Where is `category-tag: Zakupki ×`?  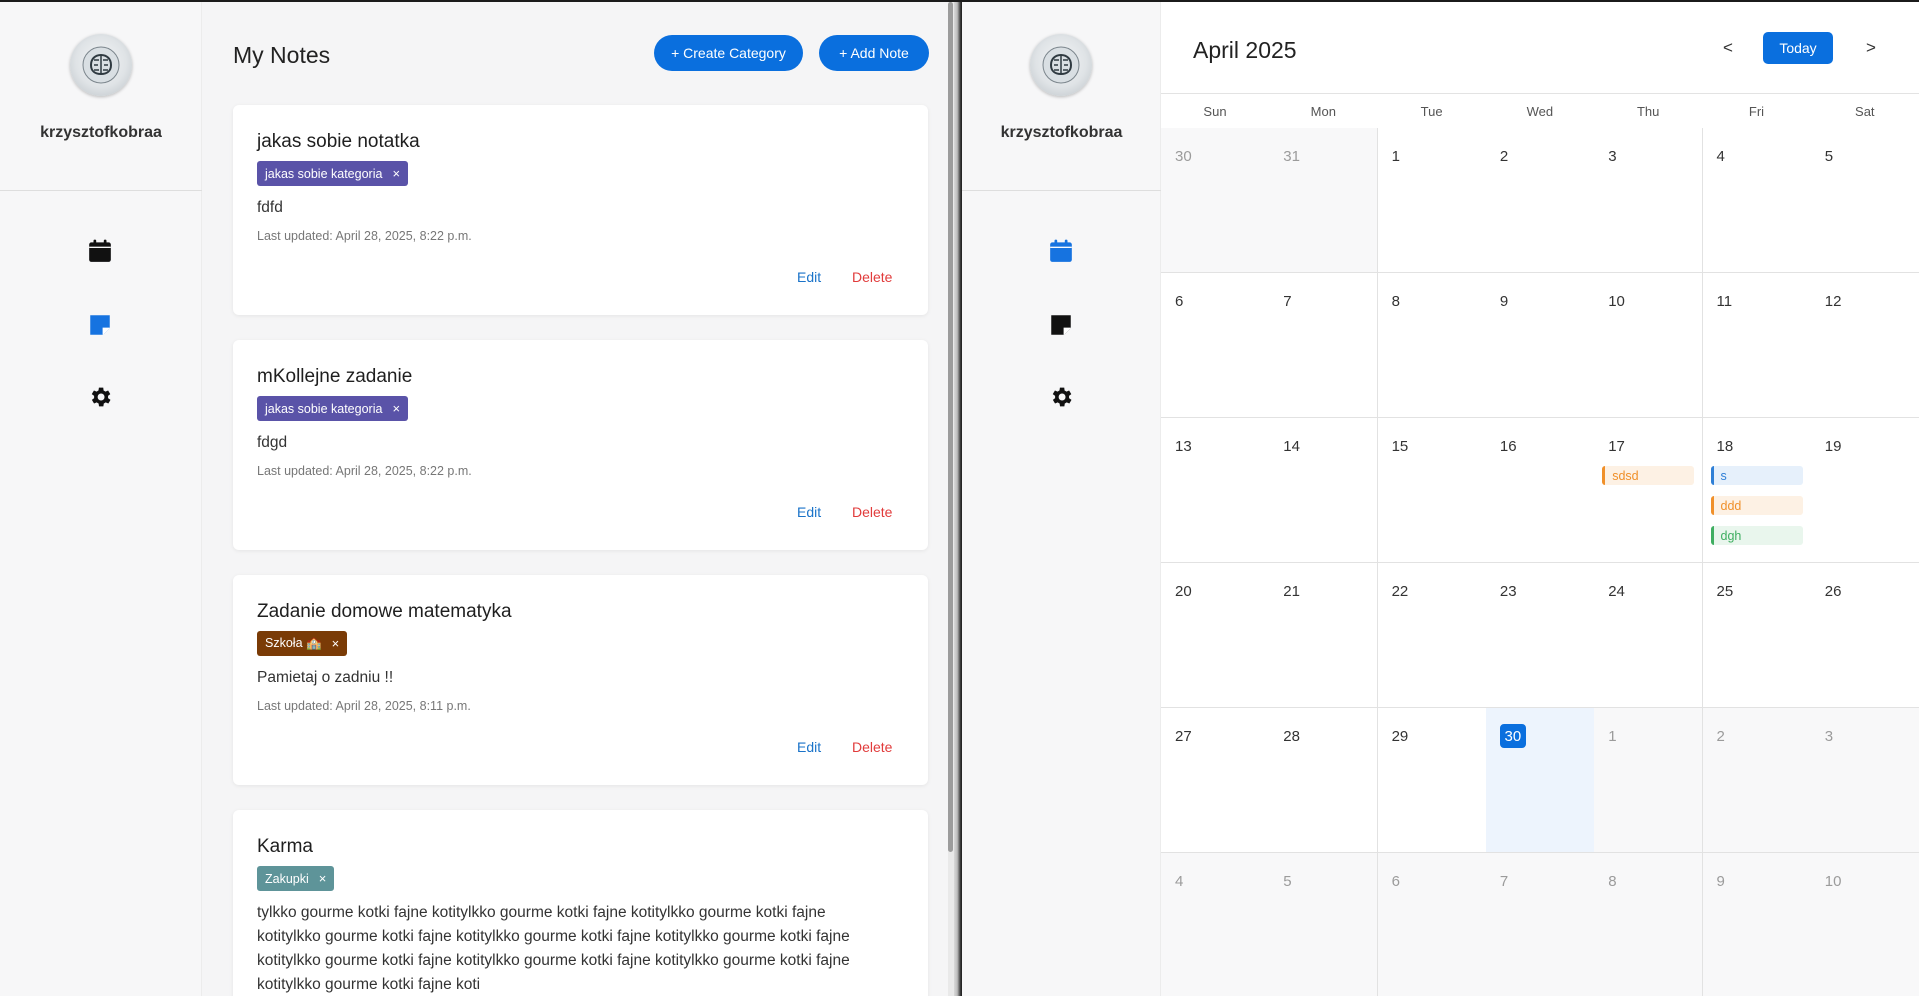
category-tag: Zakupki × is located at coordinates (296, 878).